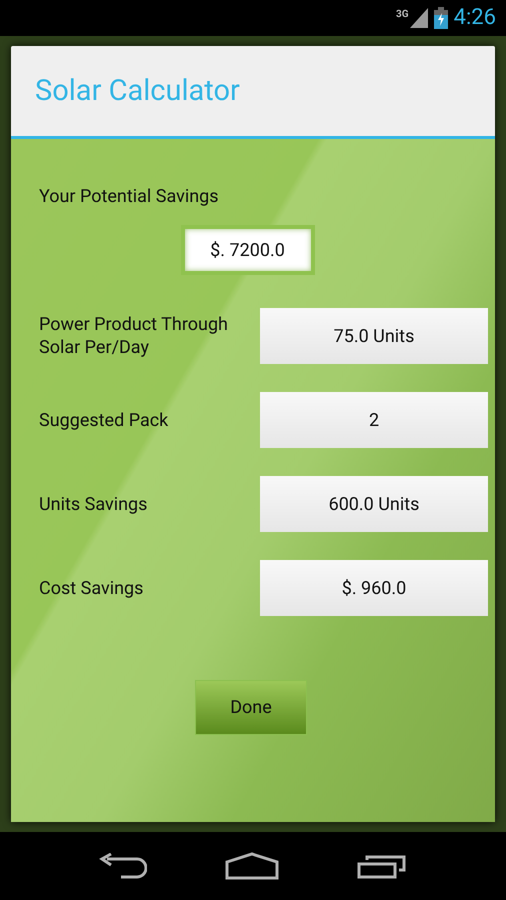 The image size is (506, 900). Describe the element at coordinates (137, 91) in the screenshot. I see `dialog-title: Solar Calculator` at that location.